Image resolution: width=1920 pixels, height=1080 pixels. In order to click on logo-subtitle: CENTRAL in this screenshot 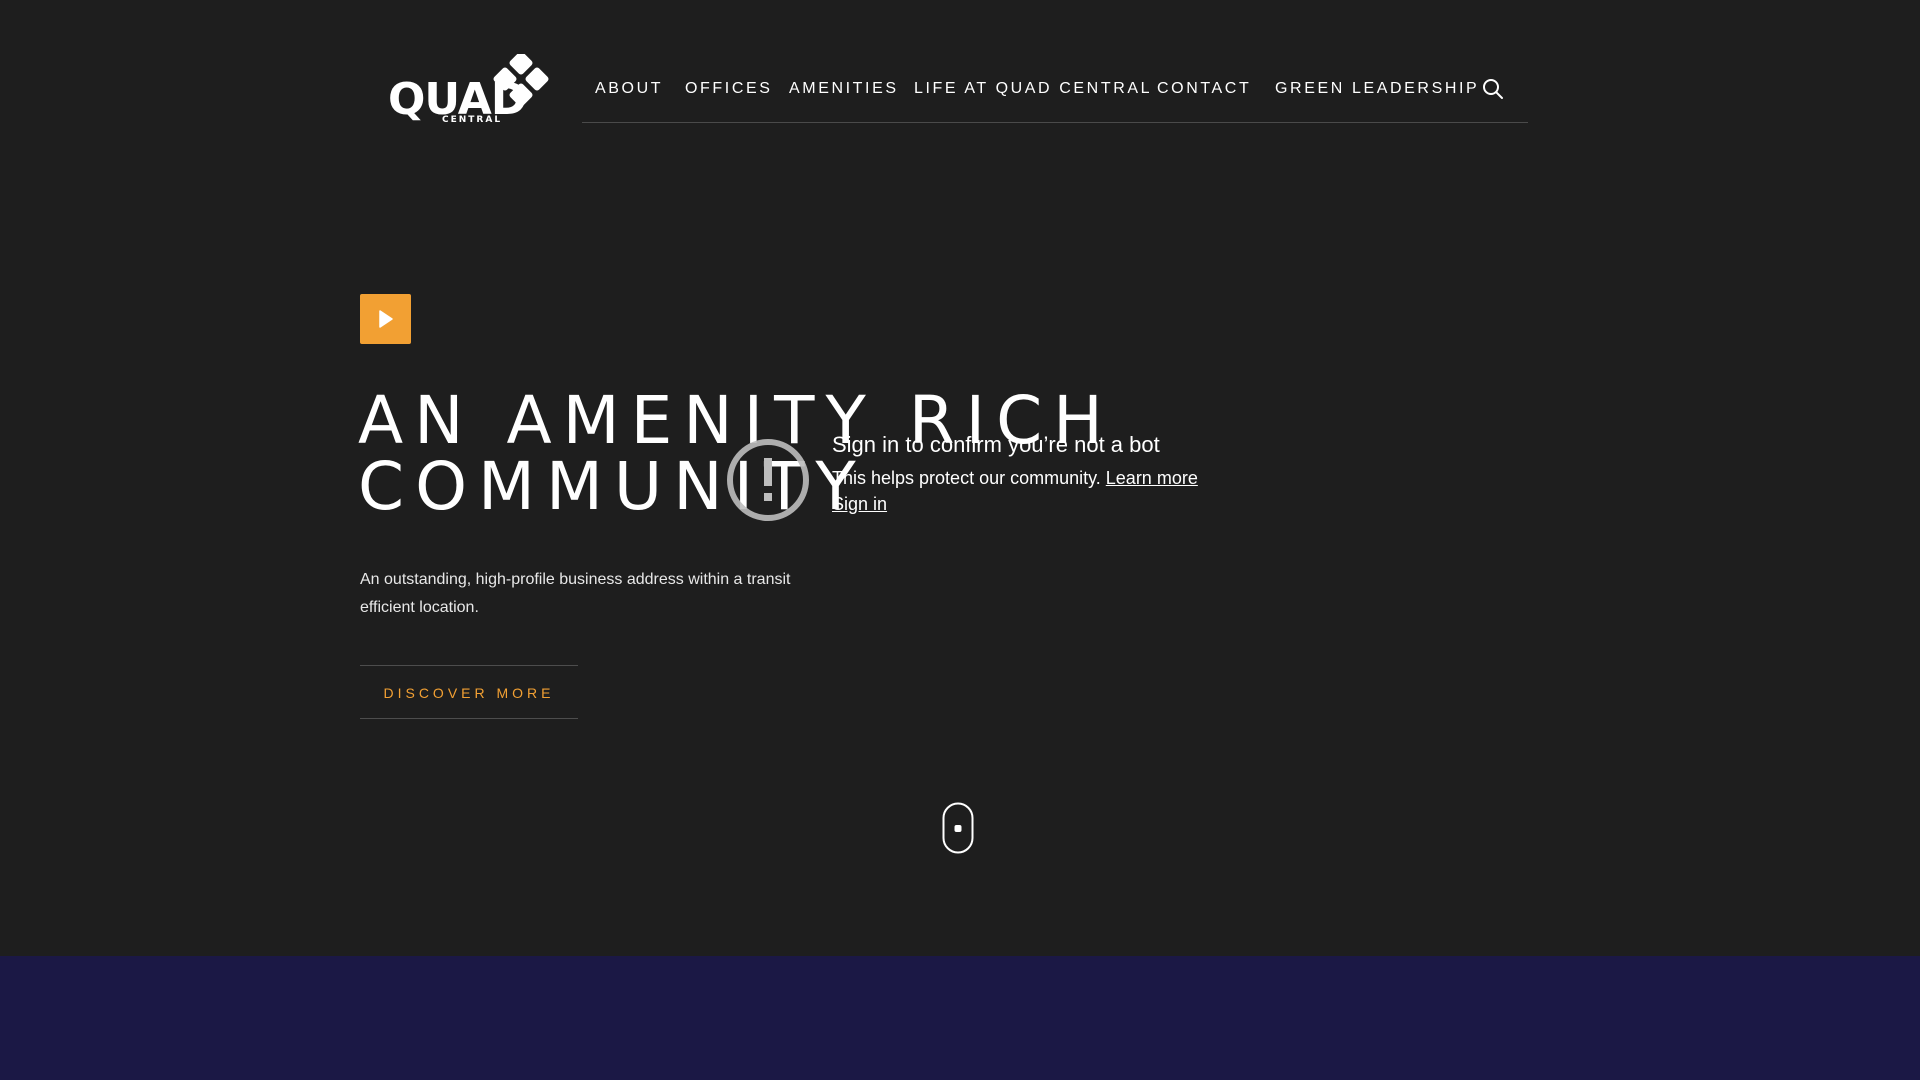, I will do `click(472, 120)`.